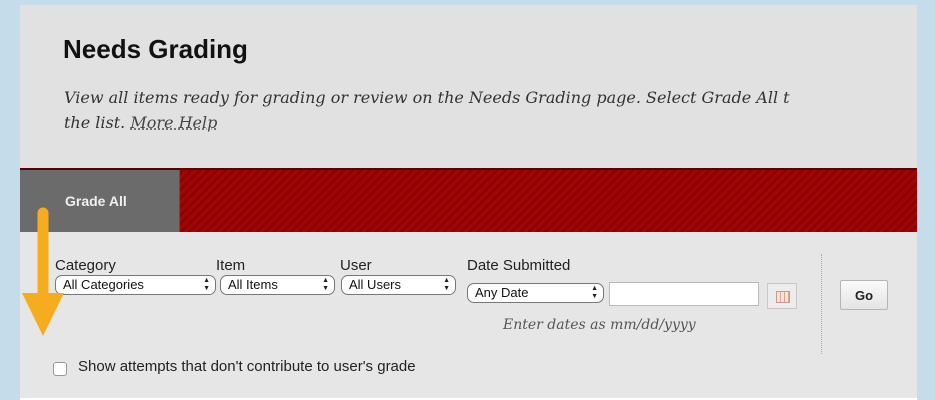 The height and width of the screenshot is (400, 935). Describe the element at coordinates (100, 201) in the screenshot. I see `grade-all-button: Grade All` at that location.